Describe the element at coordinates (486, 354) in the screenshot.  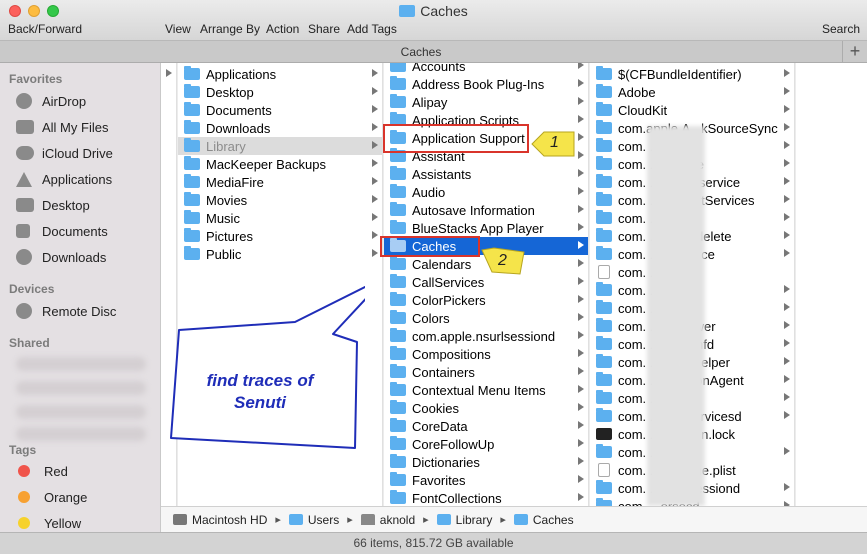
I see `list-item: Compositions` at that location.